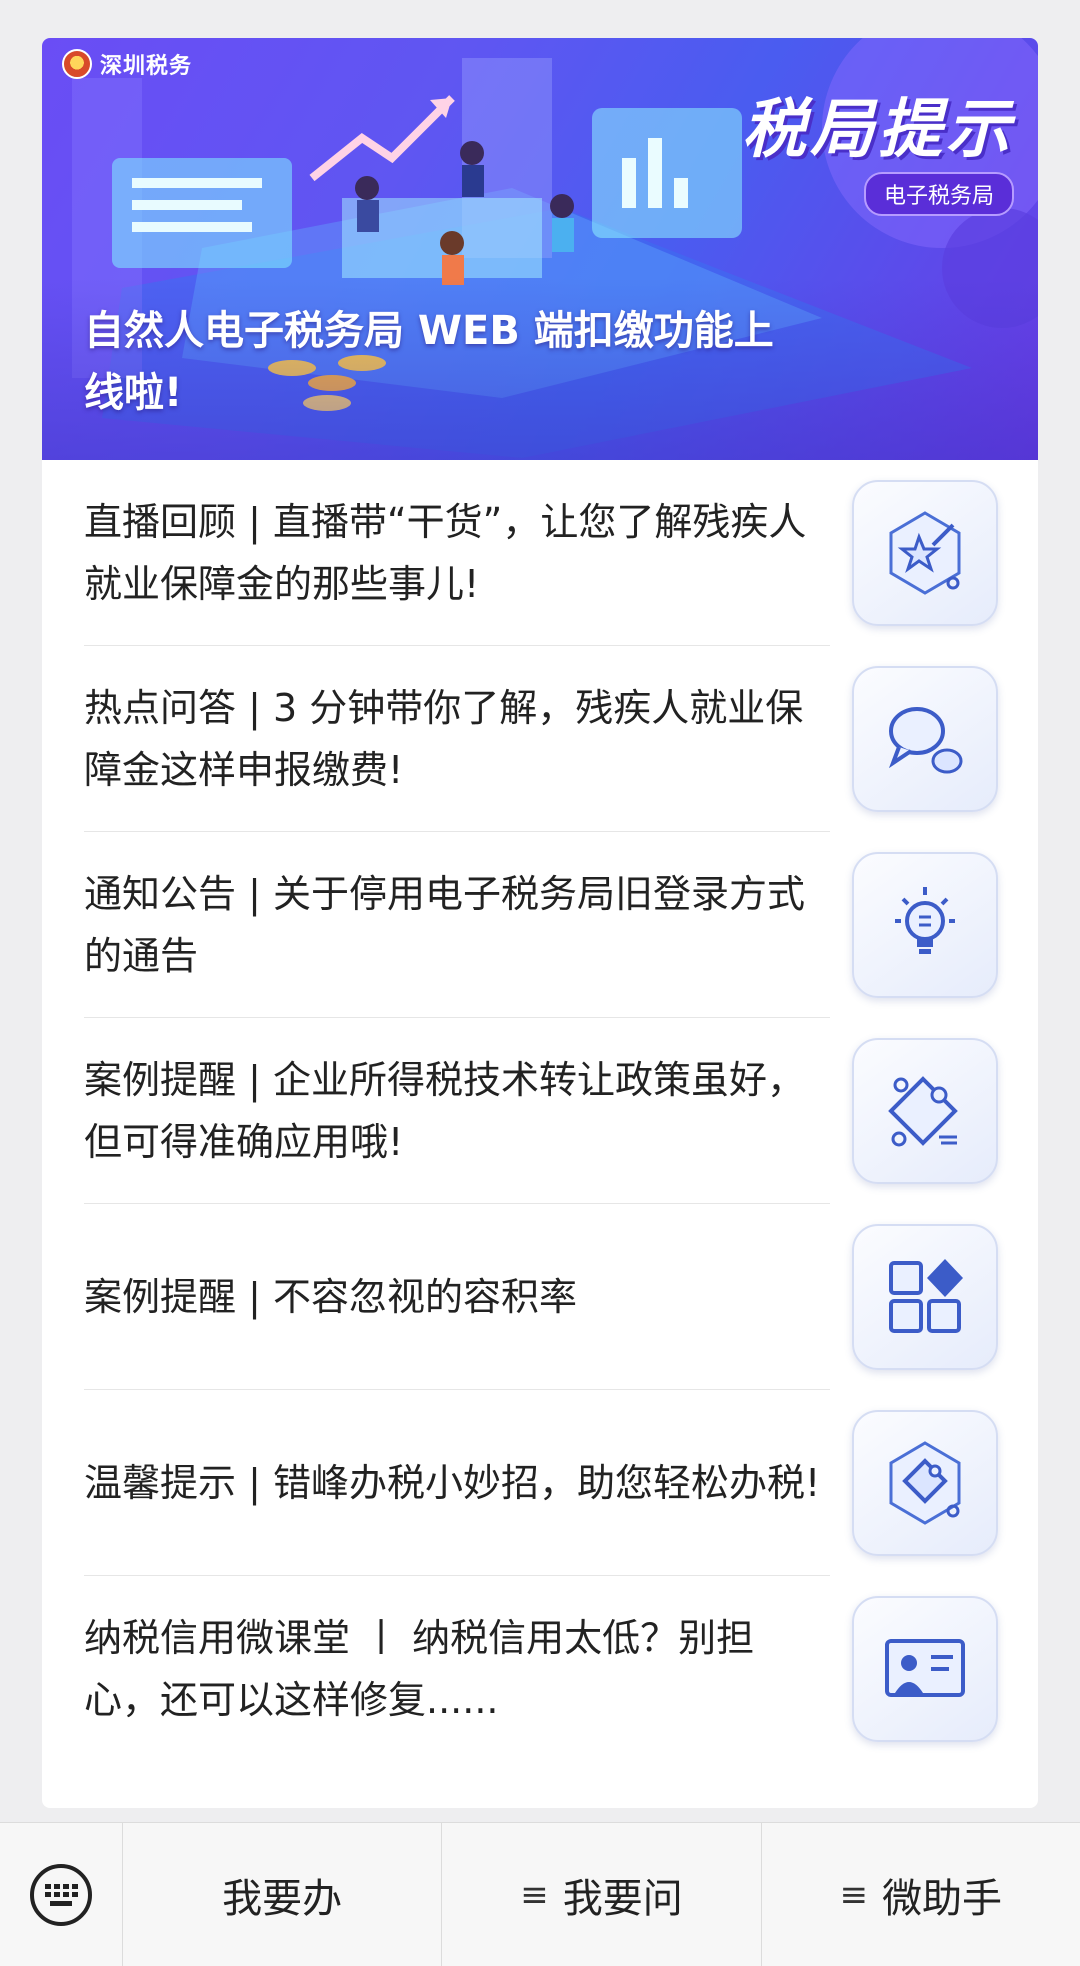 The image size is (1080, 1966). I want to click on puzzle-icon, so click(925, 1111).